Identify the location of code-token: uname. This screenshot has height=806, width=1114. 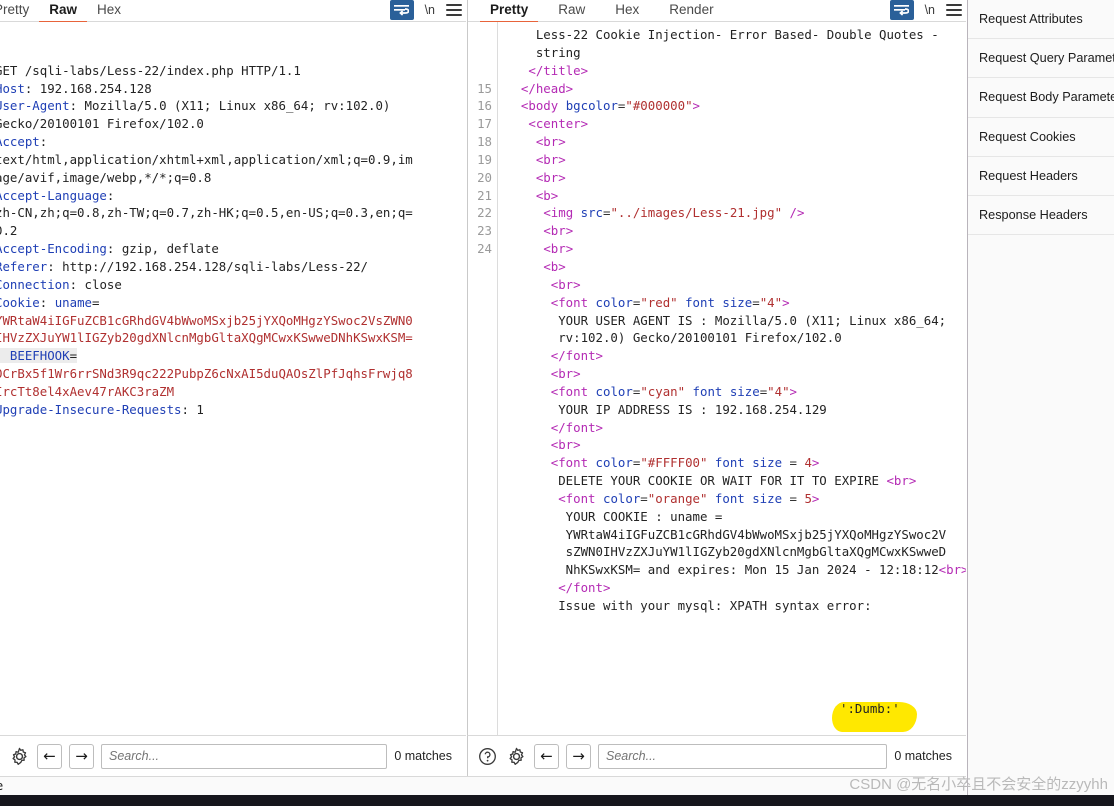
(73, 302).